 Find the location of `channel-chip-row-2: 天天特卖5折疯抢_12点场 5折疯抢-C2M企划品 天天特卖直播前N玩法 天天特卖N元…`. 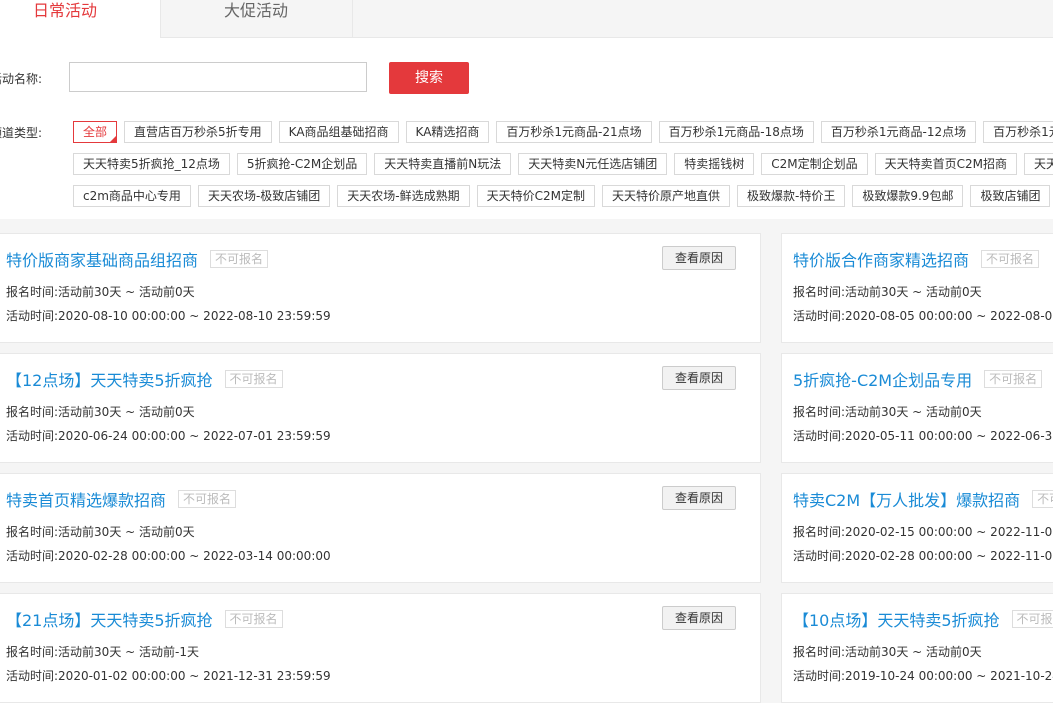

channel-chip-row-2: 天天特卖5折疯抢_12点场 5折疯抢-C2M企划品 天天特卖直播前N玩法 天天特卖N元… is located at coordinates (563, 164).